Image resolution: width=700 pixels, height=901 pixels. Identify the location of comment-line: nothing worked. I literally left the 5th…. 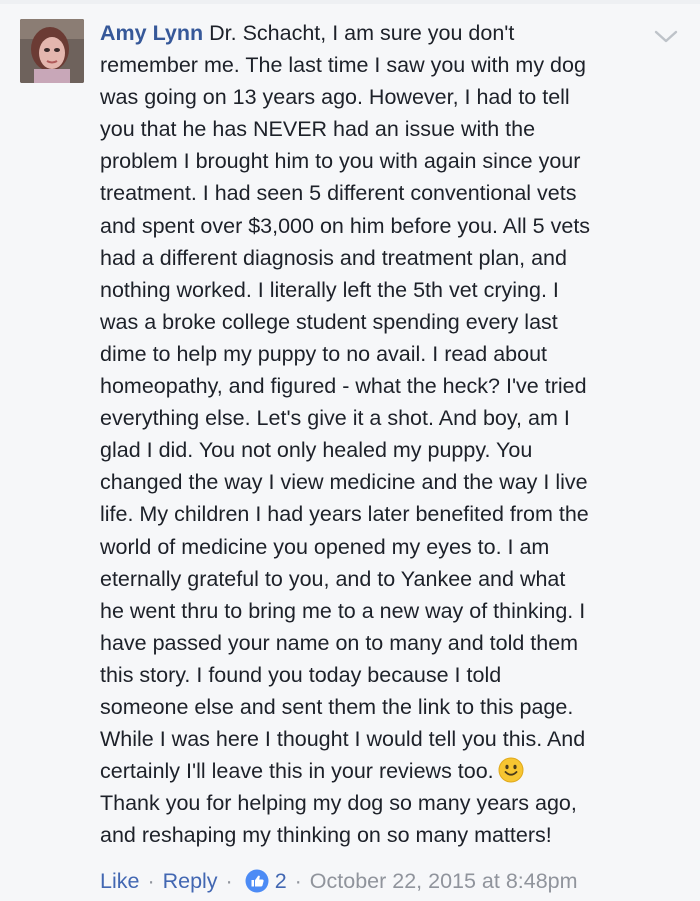
(329, 289).